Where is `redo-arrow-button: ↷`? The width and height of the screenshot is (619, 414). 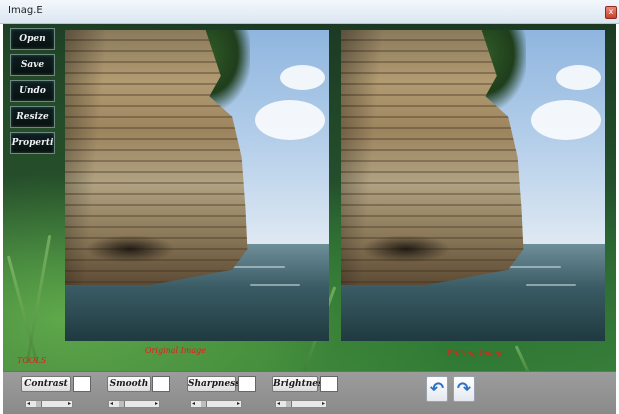
redo-arrow-button: ↷ is located at coordinates (464, 389).